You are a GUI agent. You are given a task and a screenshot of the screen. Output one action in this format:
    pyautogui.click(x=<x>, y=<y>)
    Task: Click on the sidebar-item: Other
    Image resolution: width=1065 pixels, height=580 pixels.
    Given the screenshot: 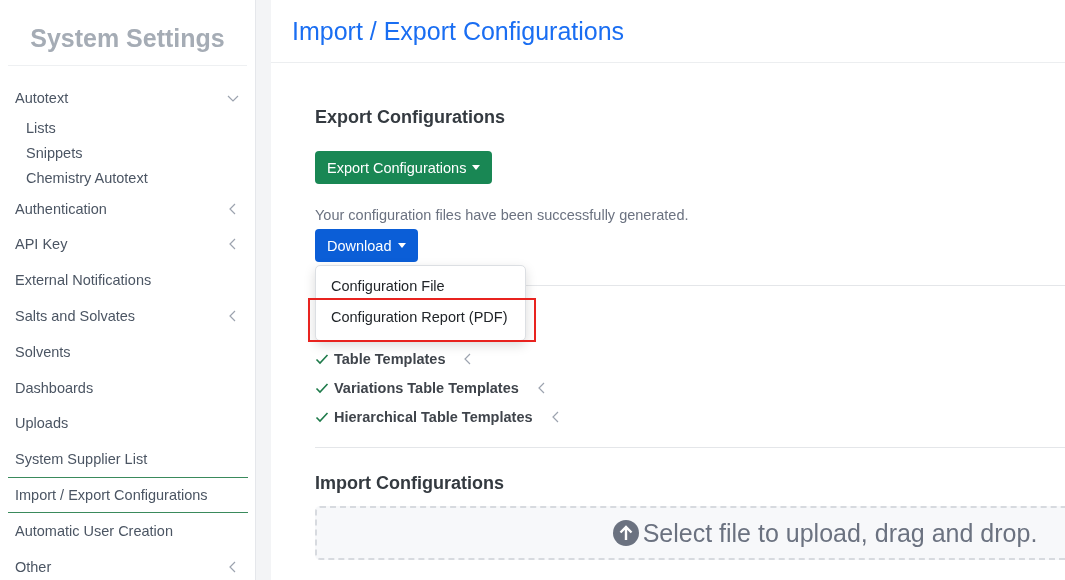 What is the action you would take?
    pyautogui.click(x=128, y=564)
    